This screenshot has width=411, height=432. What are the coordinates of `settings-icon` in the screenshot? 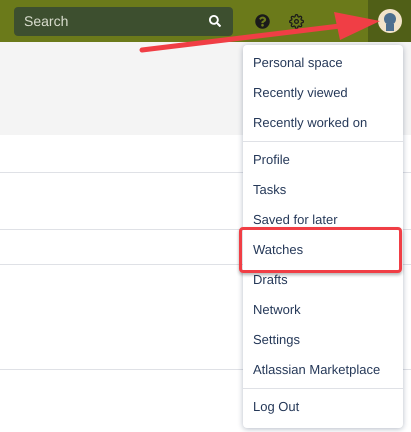 It's located at (296, 21).